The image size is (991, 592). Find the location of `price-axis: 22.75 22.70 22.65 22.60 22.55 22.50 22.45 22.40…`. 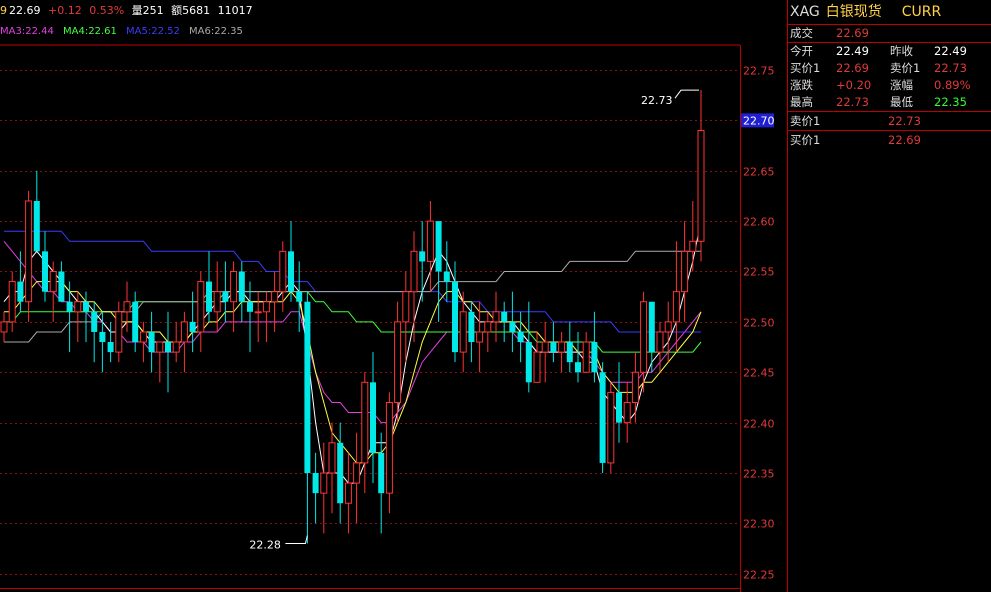

price-axis: 22.75 22.70 22.65 22.60 22.55 22.50 22.45 22.40… is located at coordinates (758, 323).